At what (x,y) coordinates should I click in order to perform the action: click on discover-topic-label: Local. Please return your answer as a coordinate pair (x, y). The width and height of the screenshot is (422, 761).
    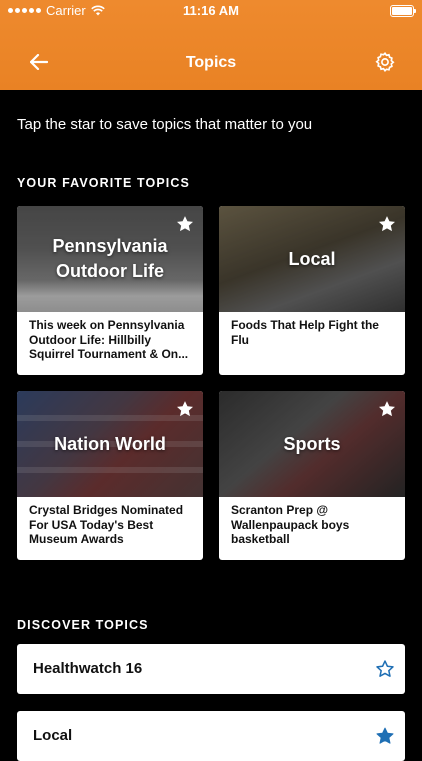
    Looking at the image, I should click on (53, 735).